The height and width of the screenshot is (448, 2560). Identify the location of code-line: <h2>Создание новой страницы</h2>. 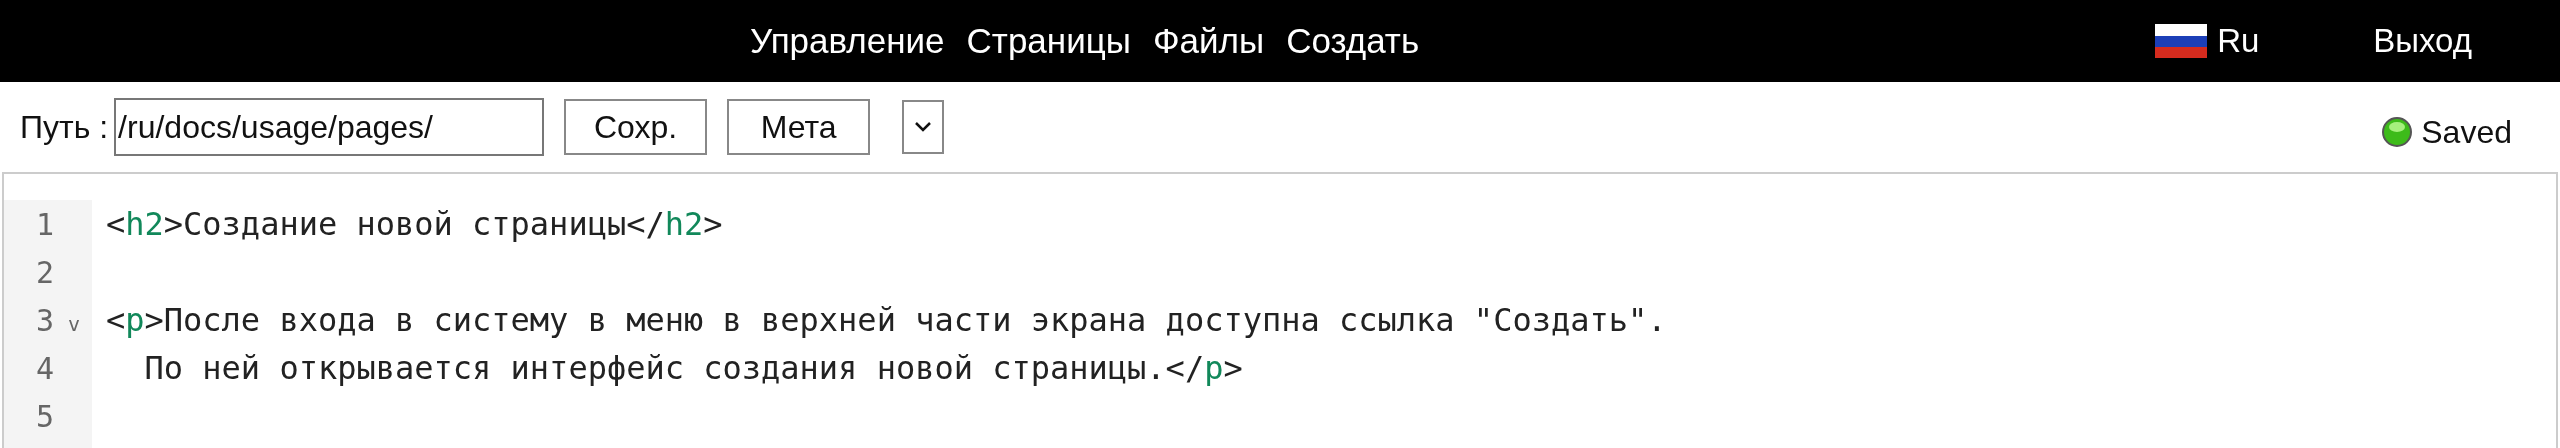
(414, 224).